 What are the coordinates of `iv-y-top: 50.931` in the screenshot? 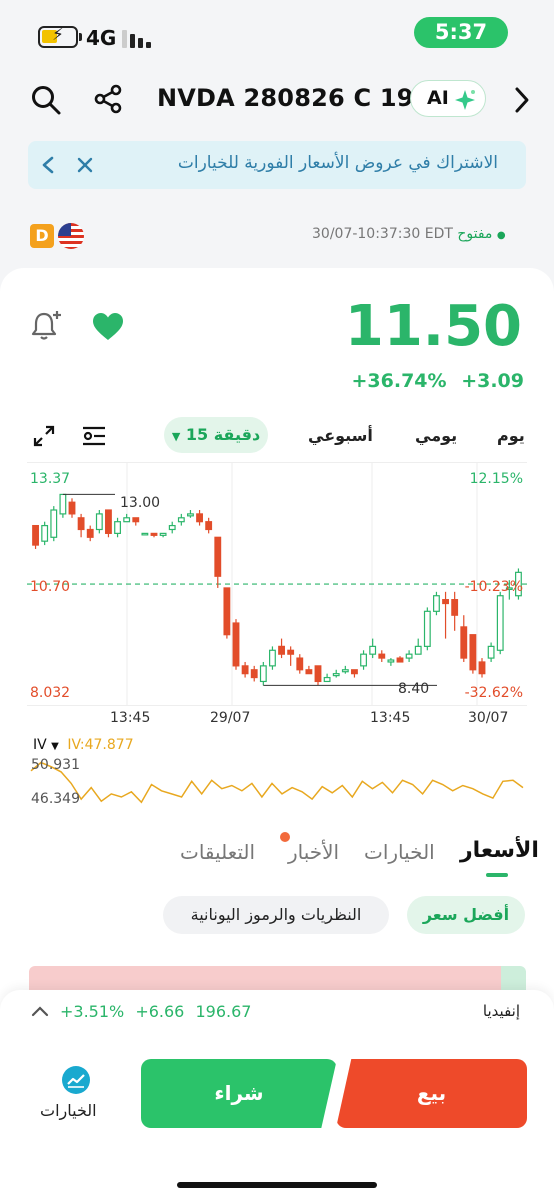 It's located at (55, 765).